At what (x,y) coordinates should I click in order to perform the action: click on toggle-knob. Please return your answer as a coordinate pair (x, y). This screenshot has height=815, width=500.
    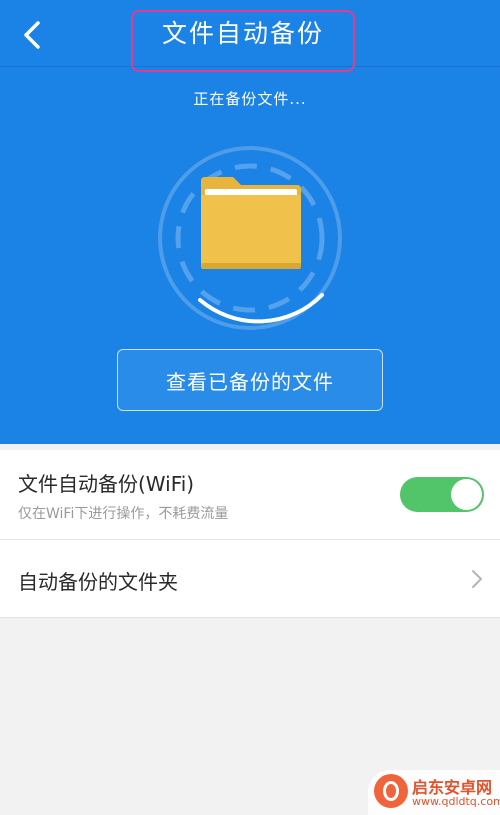
    Looking at the image, I should click on (466, 494).